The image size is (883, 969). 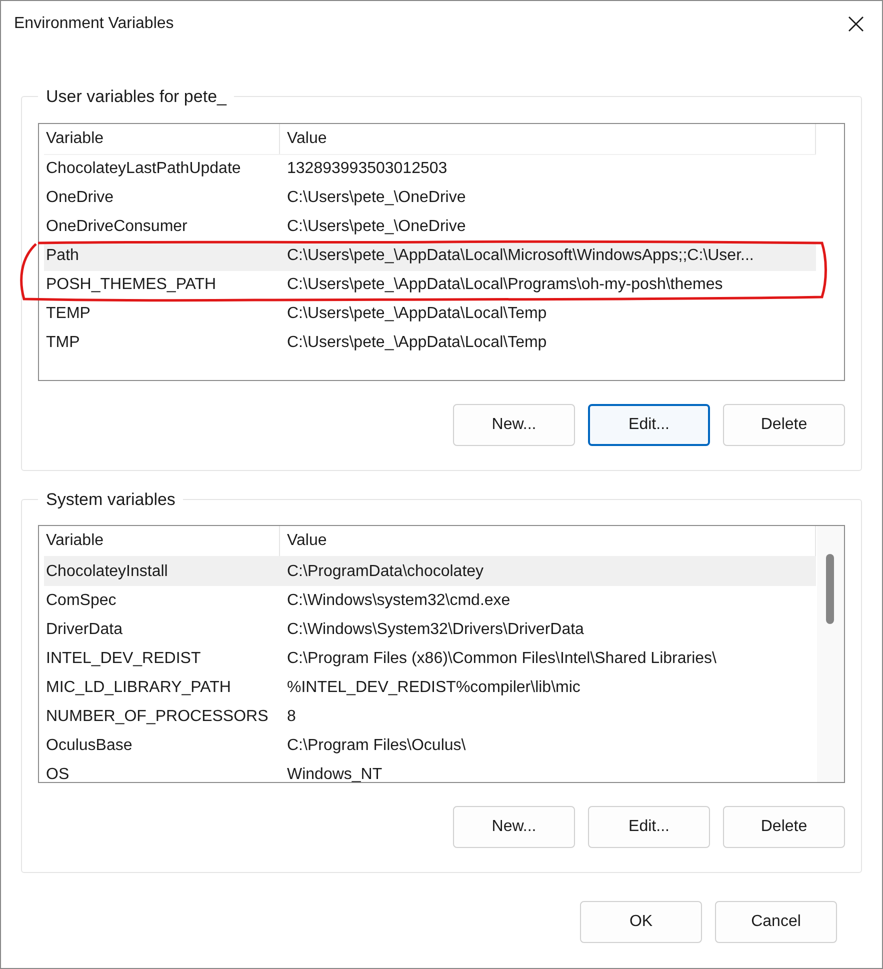 What do you see at coordinates (107, 572) in the screenshot?
I see `variable-name: ChocolateyInstall` at bounding box center [107, 572].